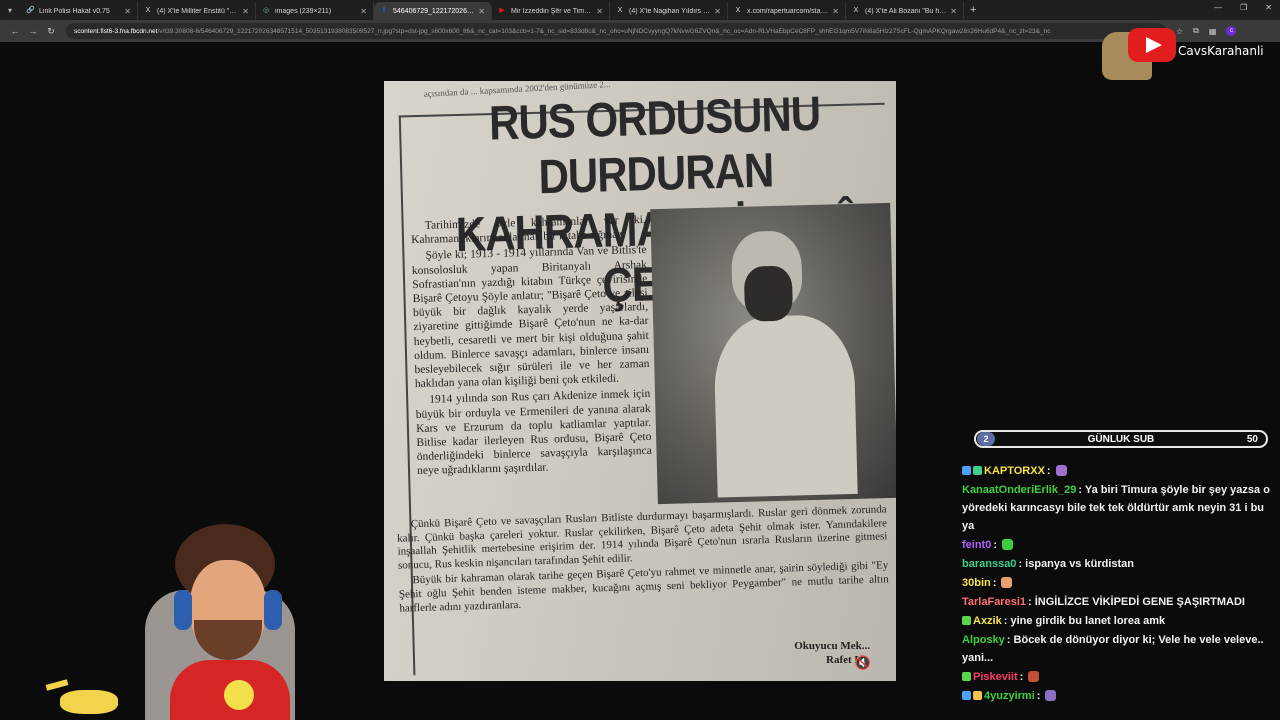 Image resolution: width=1280 pixels, height=720 pixels. I want to click on maximize-icon: ❐, so click(1243, 7).